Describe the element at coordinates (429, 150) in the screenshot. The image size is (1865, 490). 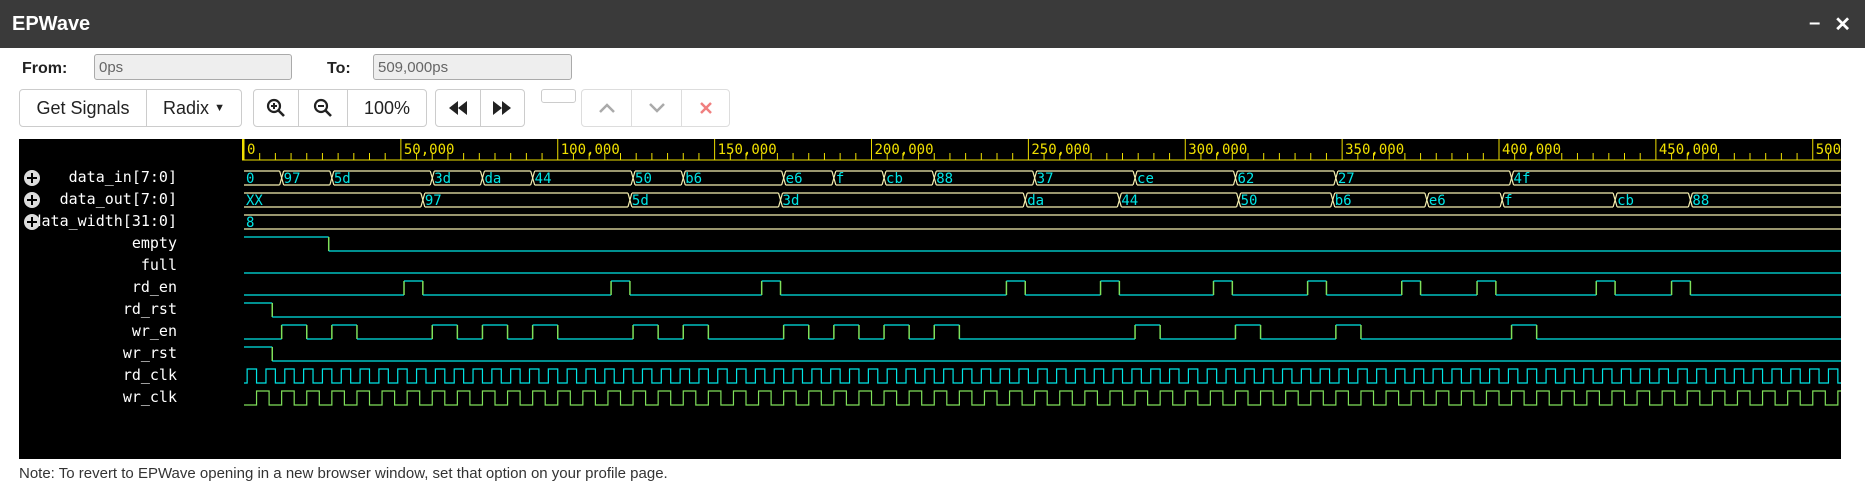
I see `ruler-label: 50,000` at that location.